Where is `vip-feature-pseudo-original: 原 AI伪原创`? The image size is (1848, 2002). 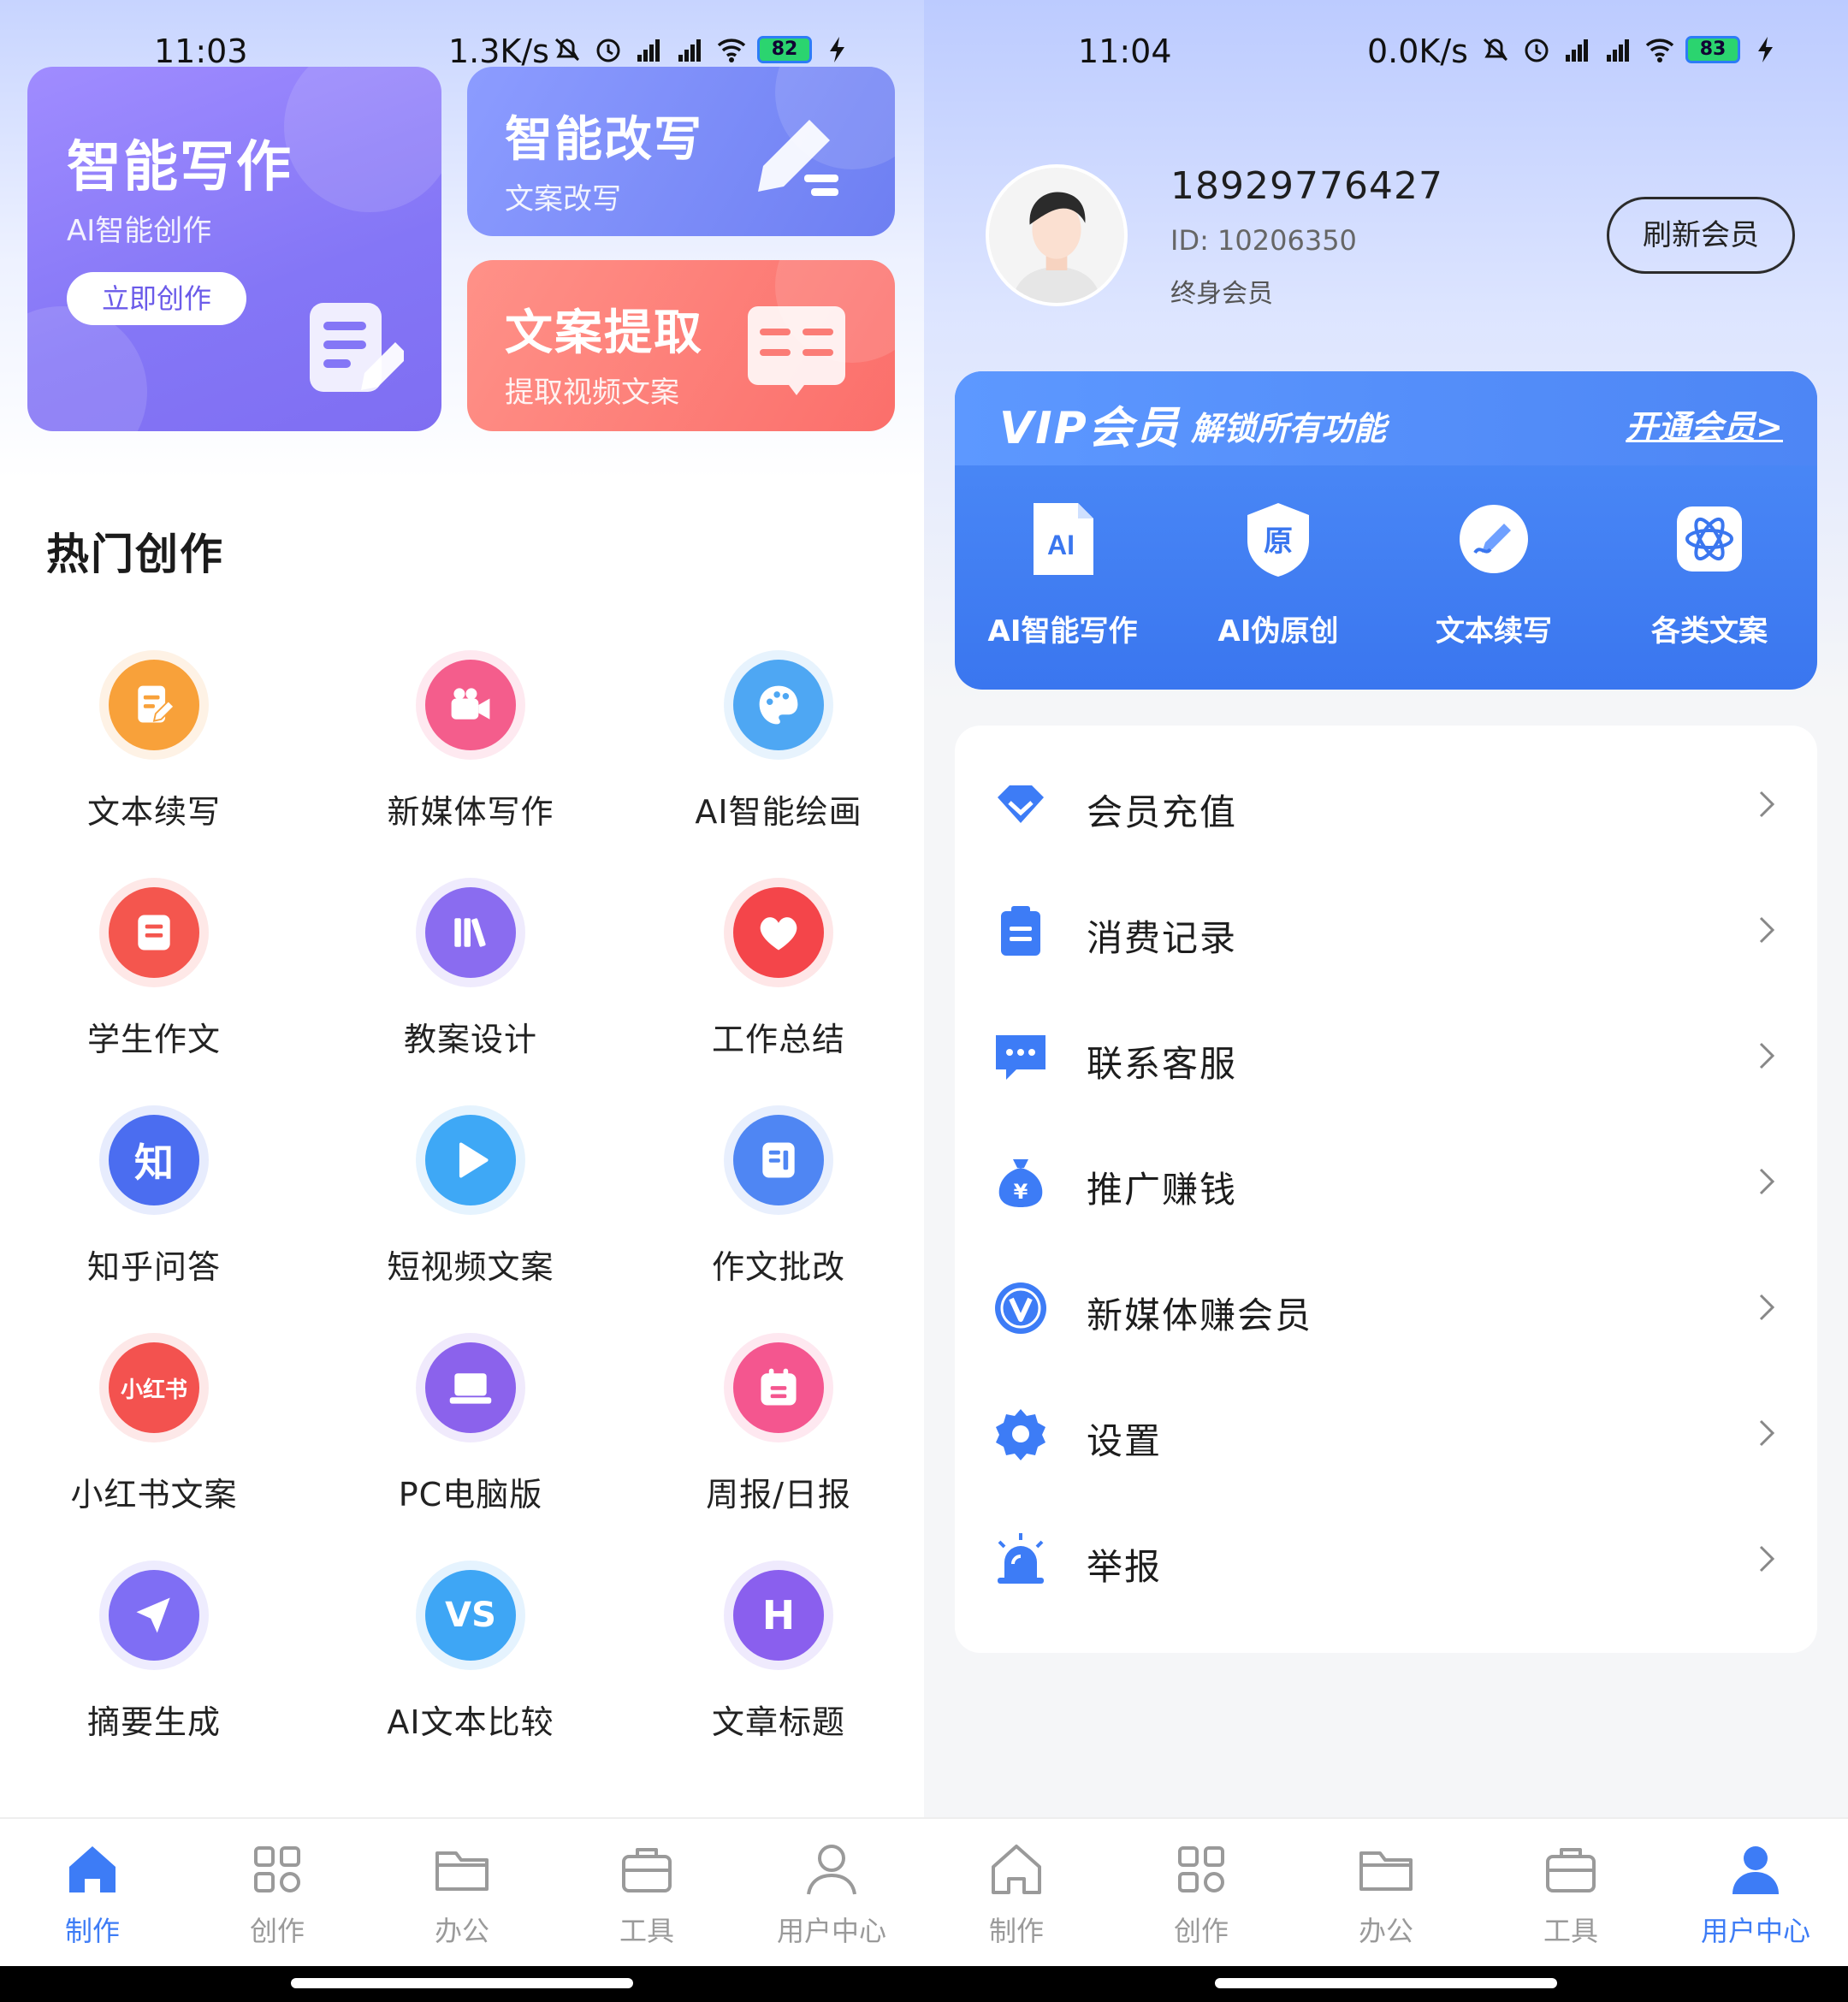 vip-feature-pseudo-original: 原 AI伪原创 is located at coordinates (1278, 574).